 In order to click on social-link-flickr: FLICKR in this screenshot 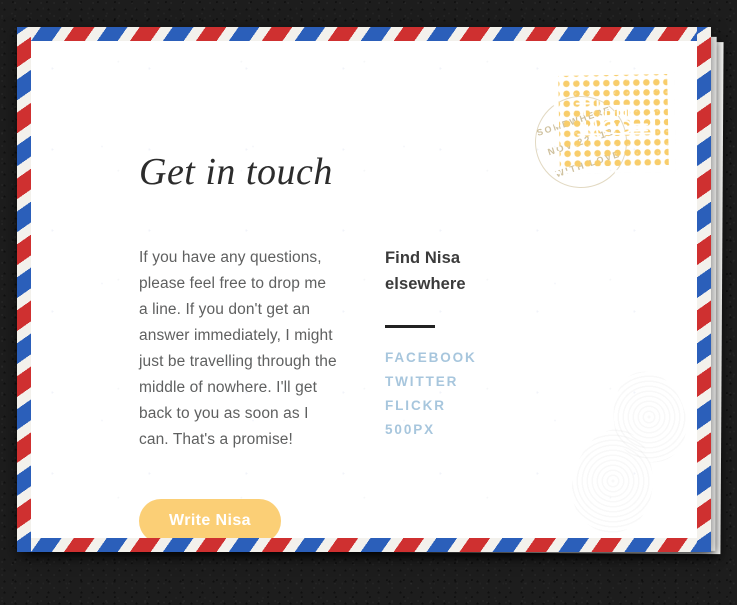, I will do `click(415, 406)`.